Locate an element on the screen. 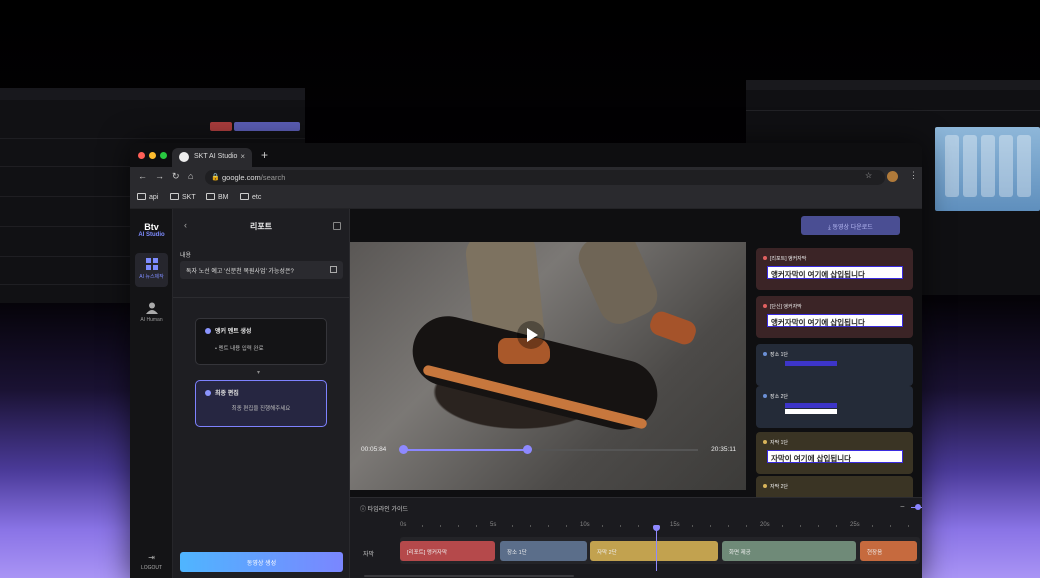 The height and width of the screenshot is (578, 1040). caption-card-tag: [리포트] 앵커자막 is located at coordinates (784, 258).